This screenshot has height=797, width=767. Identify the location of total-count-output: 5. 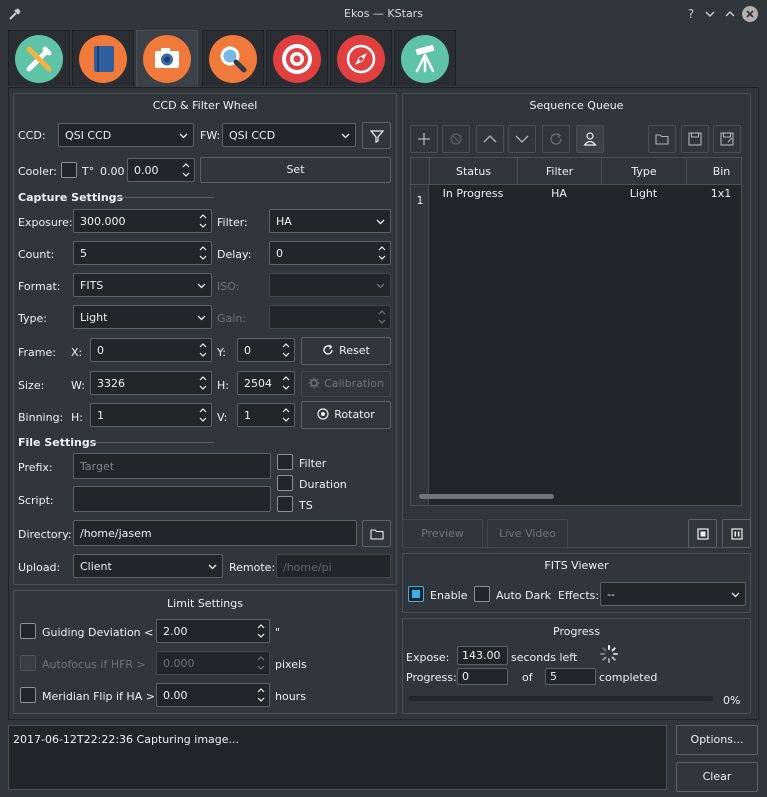
(570, 676).